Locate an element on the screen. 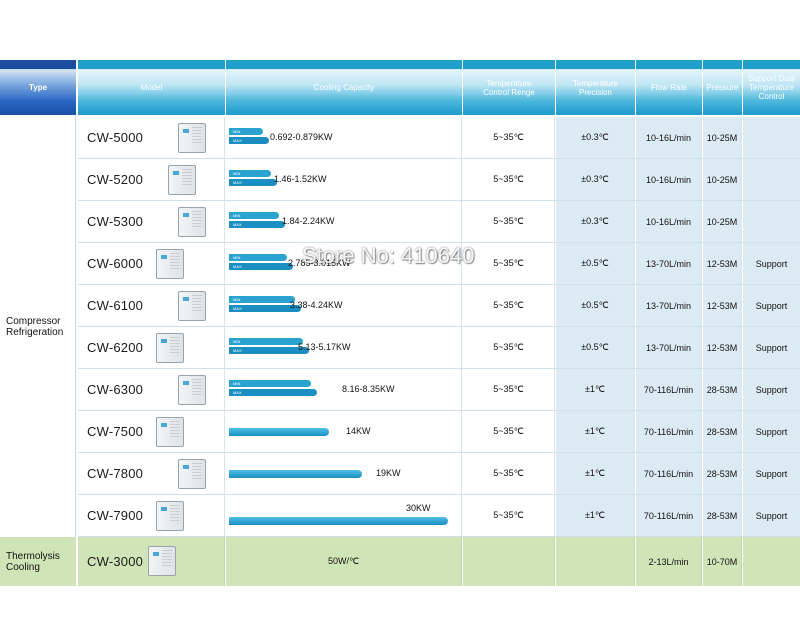 Image resolution: width=800 pixels, height=631 pixels. model-cell: CW-7900 is located at coordinates (151, 515).